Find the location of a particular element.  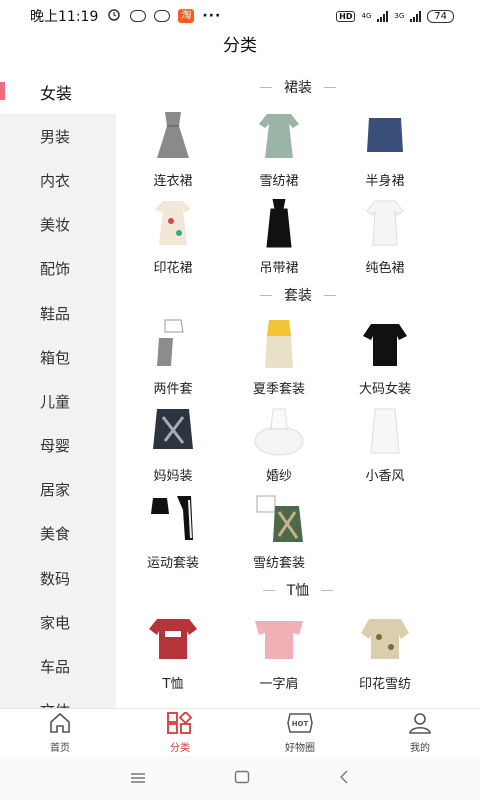

subcategory-item: 纯色裙 is located at coordinates (385, 234).